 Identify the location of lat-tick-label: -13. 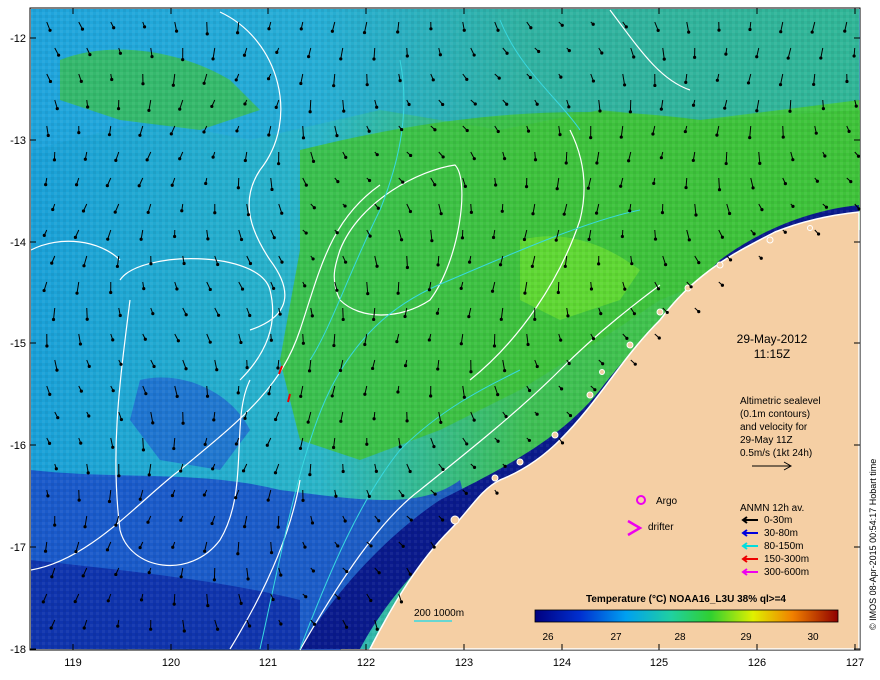
(18, 141).